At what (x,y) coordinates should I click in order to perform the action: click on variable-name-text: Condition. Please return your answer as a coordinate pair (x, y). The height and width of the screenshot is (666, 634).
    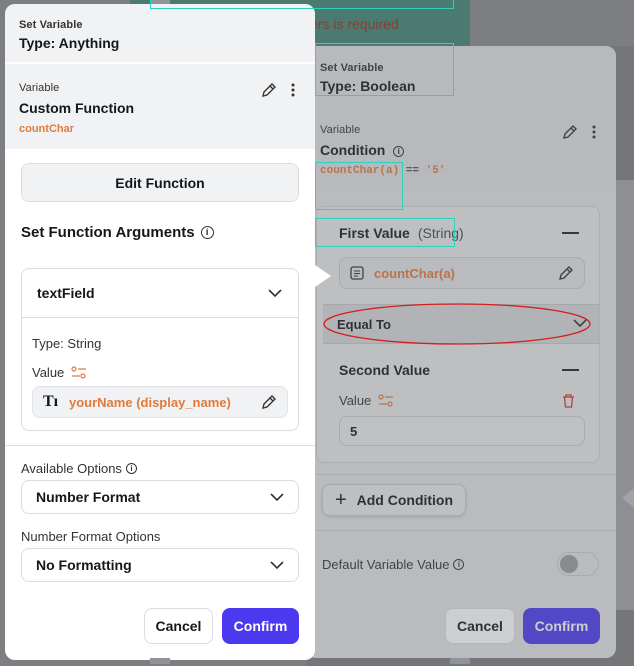
    Looking at the image, I should click on (353, 150).